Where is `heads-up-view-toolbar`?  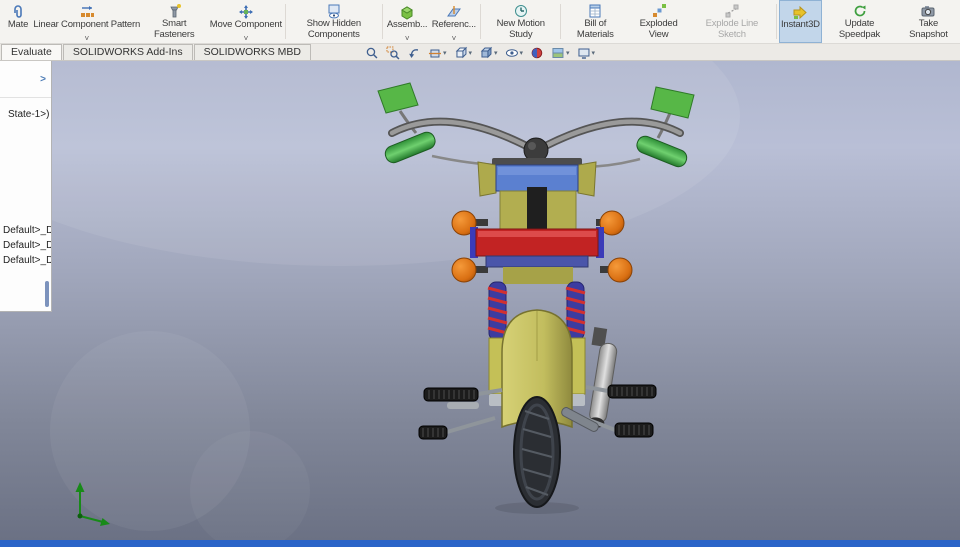
heads-up-view-toolbar is located at coordinates (480, 52).